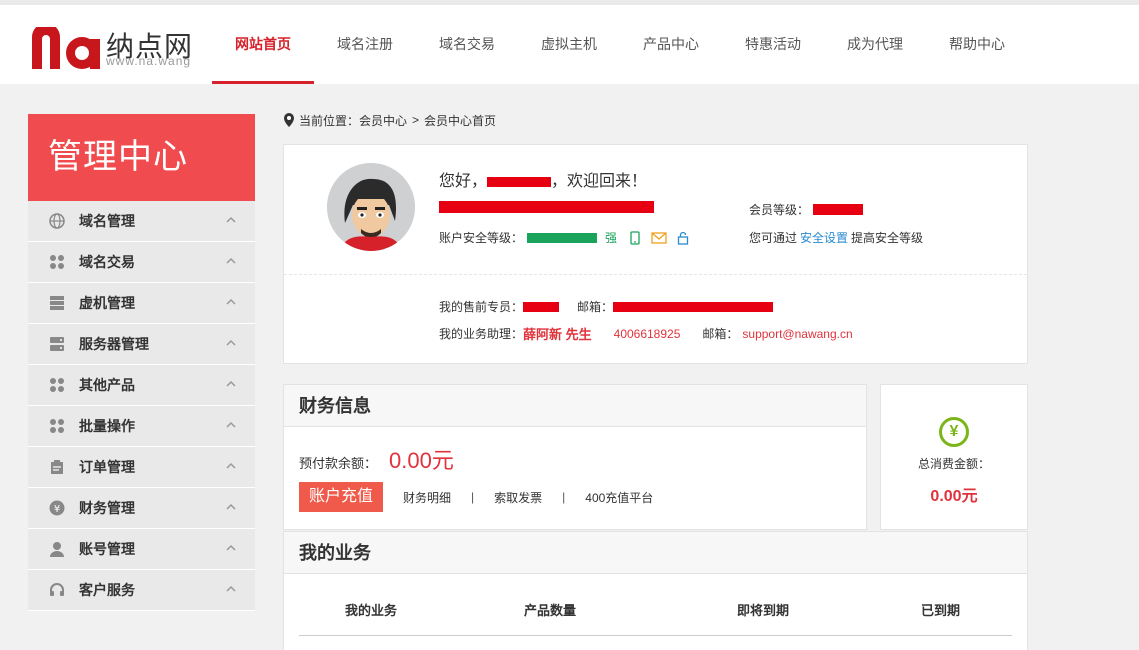 The image size is (1139, 650). Describe the element at coordinates (149, 61) in the screenshot. I see `logo-url-text: www.na.wang` at that location.